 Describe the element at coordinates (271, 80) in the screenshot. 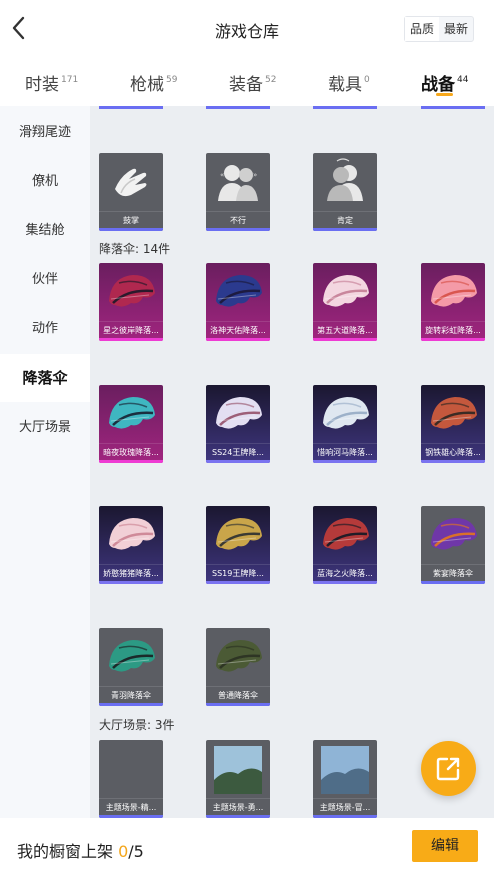

I see `tab-count: 52` at that location.